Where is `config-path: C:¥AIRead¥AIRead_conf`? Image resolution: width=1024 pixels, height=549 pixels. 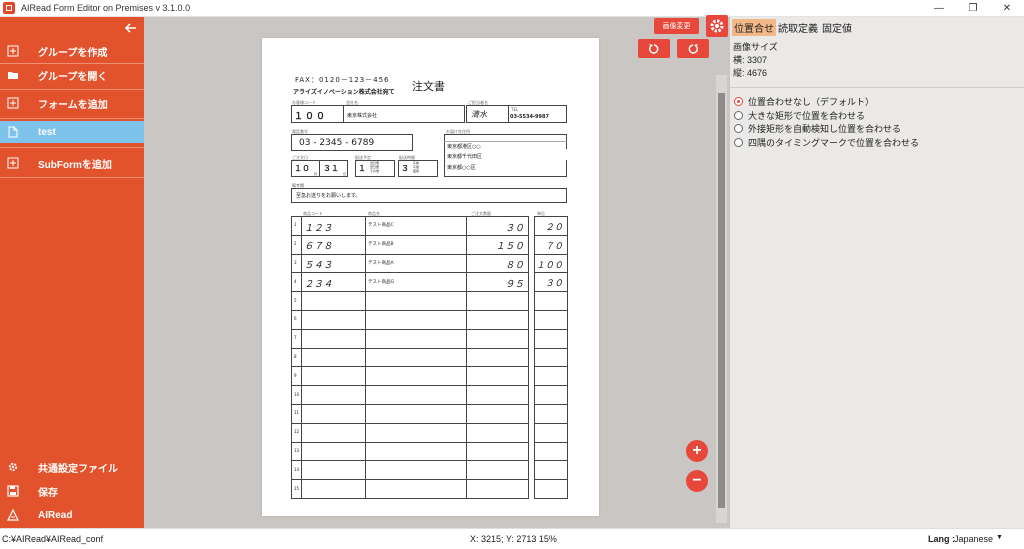 config-path: C:¥AIRead¥AIRead_conf is located at coordinates (53, 539).